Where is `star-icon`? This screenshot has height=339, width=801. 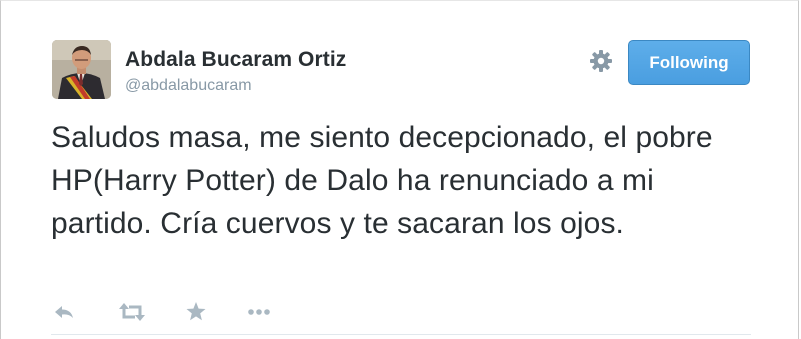 star-icon is located at coordinates (197, 312).